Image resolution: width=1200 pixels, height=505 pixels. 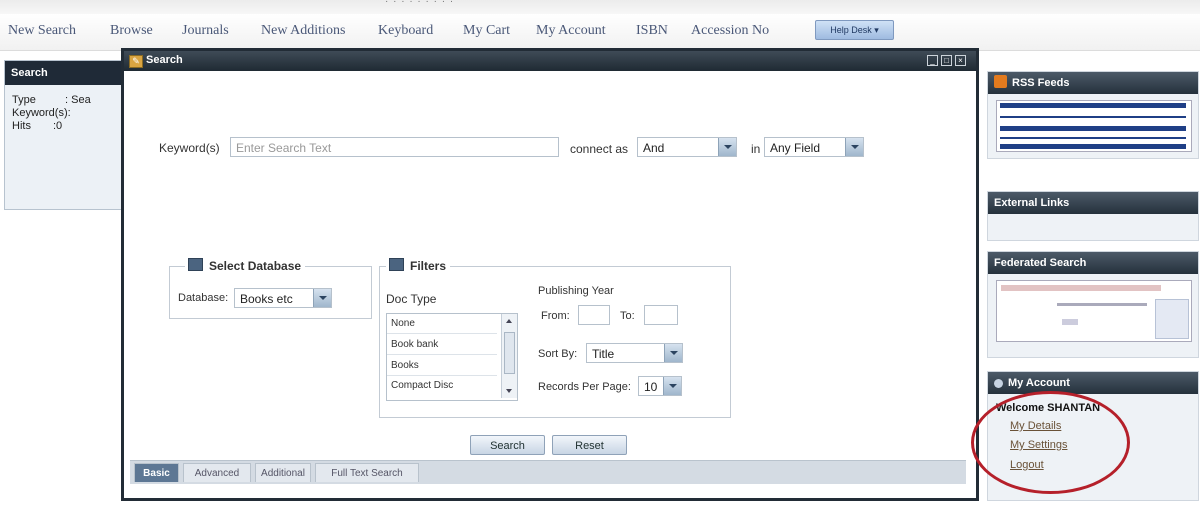 What do you see at coordinates (627, 316) in the screenshot?
I see `to-label: To:` at bounding box center [627, 316].